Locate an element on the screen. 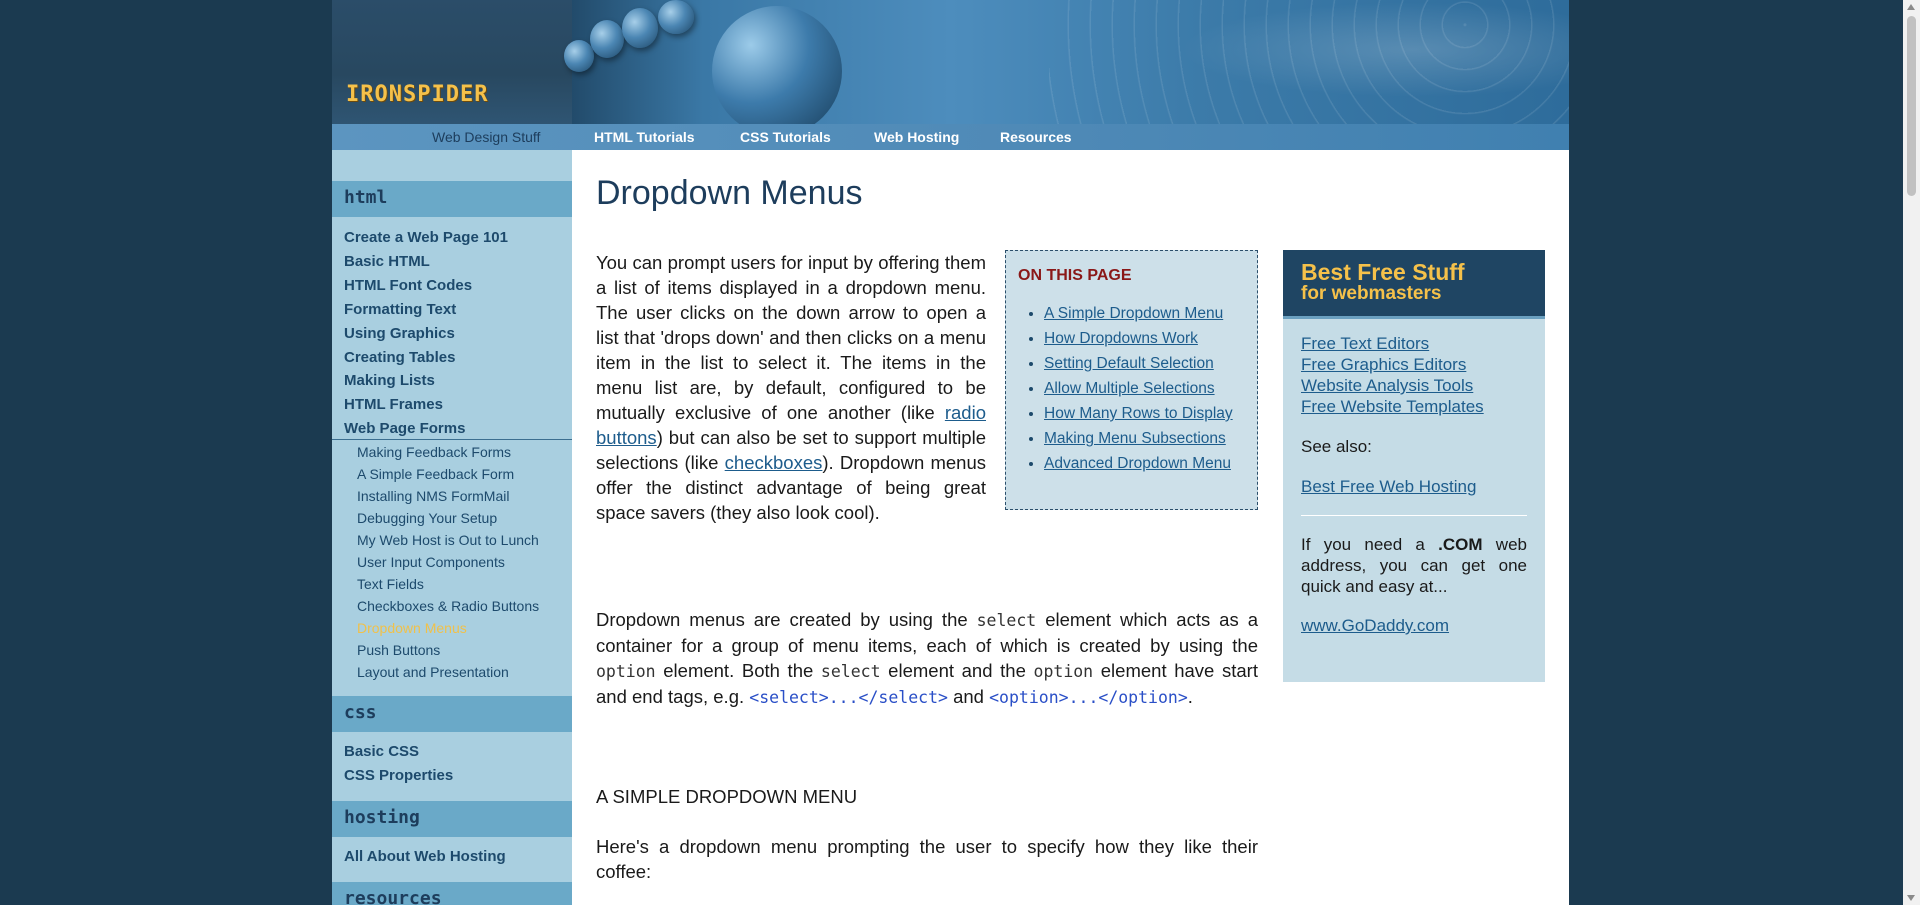 The image size is (1920, 905). best-free-stuff-title: Best Free Stuff is located at coordinates (1383, 272).